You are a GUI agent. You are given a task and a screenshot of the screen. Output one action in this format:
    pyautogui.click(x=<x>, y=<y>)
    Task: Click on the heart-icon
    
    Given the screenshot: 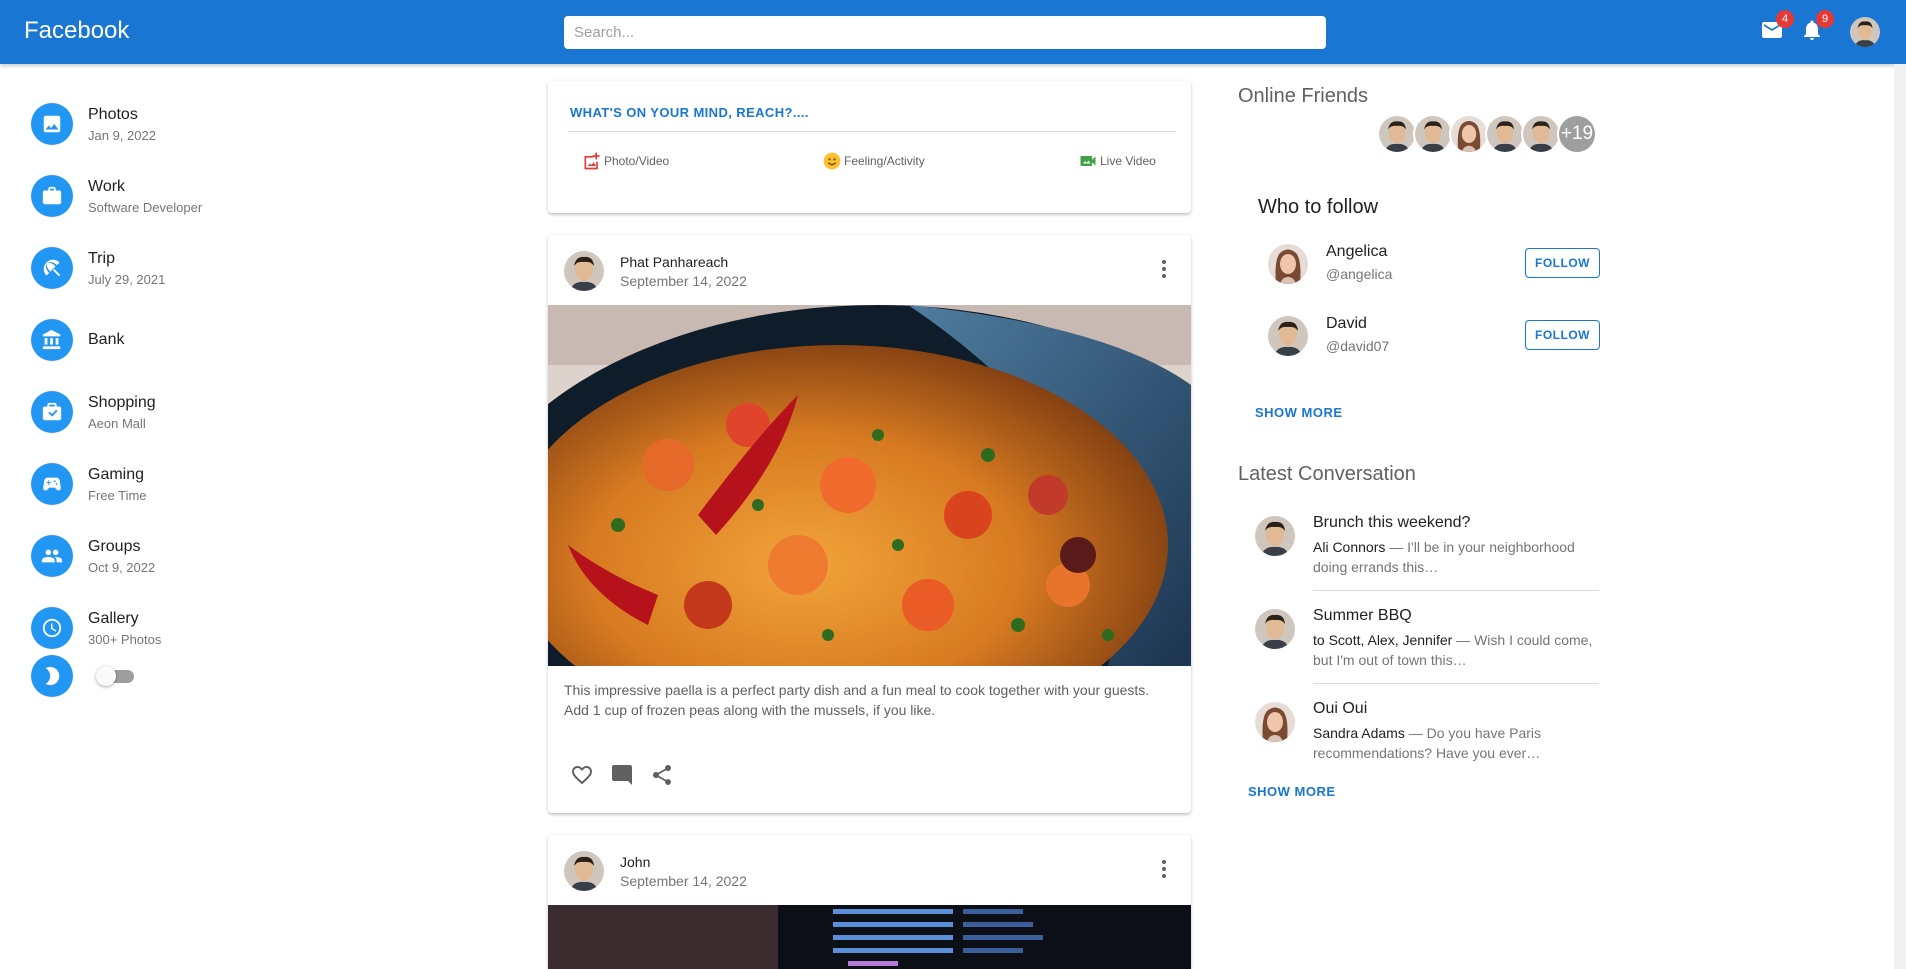 What is the action you would take?
    pyautogui.click(x=582, y=775)
    